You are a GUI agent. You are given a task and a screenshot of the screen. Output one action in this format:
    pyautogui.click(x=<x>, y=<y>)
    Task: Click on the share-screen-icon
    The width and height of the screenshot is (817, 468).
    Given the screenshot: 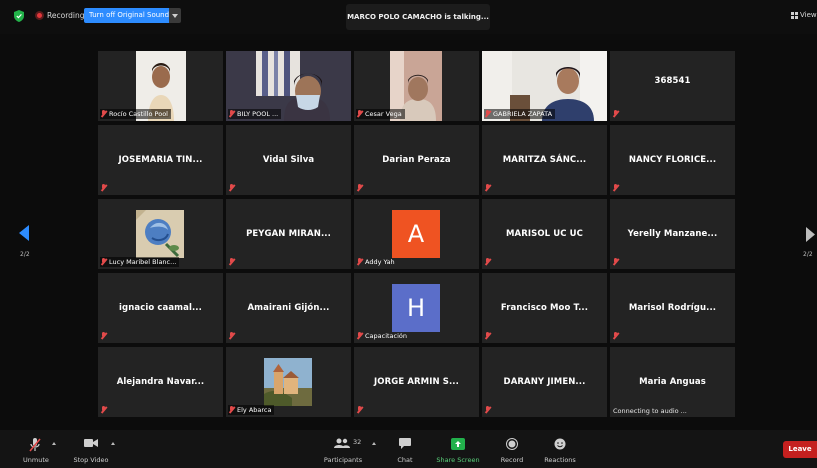 What is the action you would take?
    pyautogui.click(x=458, y=444)
    